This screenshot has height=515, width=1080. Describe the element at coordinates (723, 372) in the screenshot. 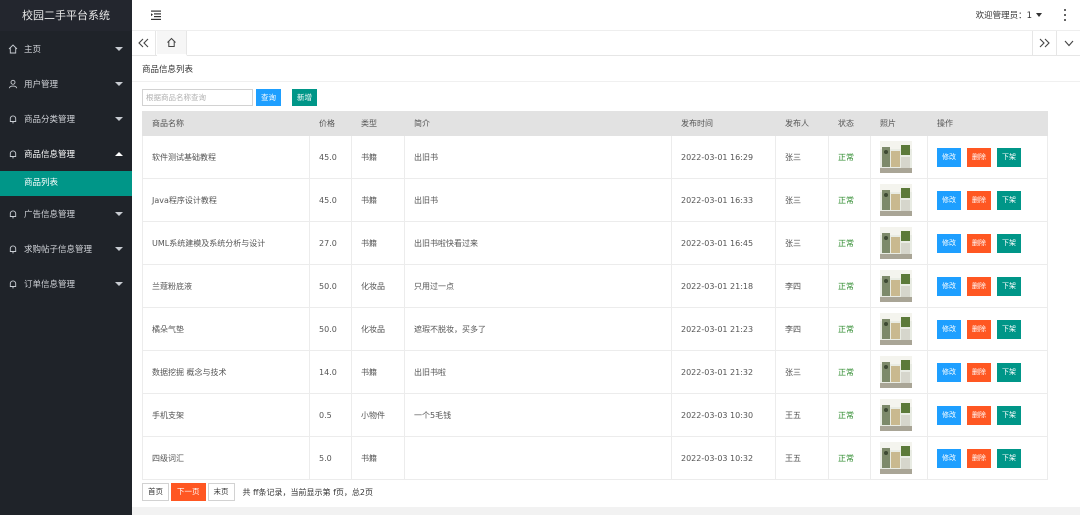

I see `cell-time: 2022-03-01 21:32` at that location.